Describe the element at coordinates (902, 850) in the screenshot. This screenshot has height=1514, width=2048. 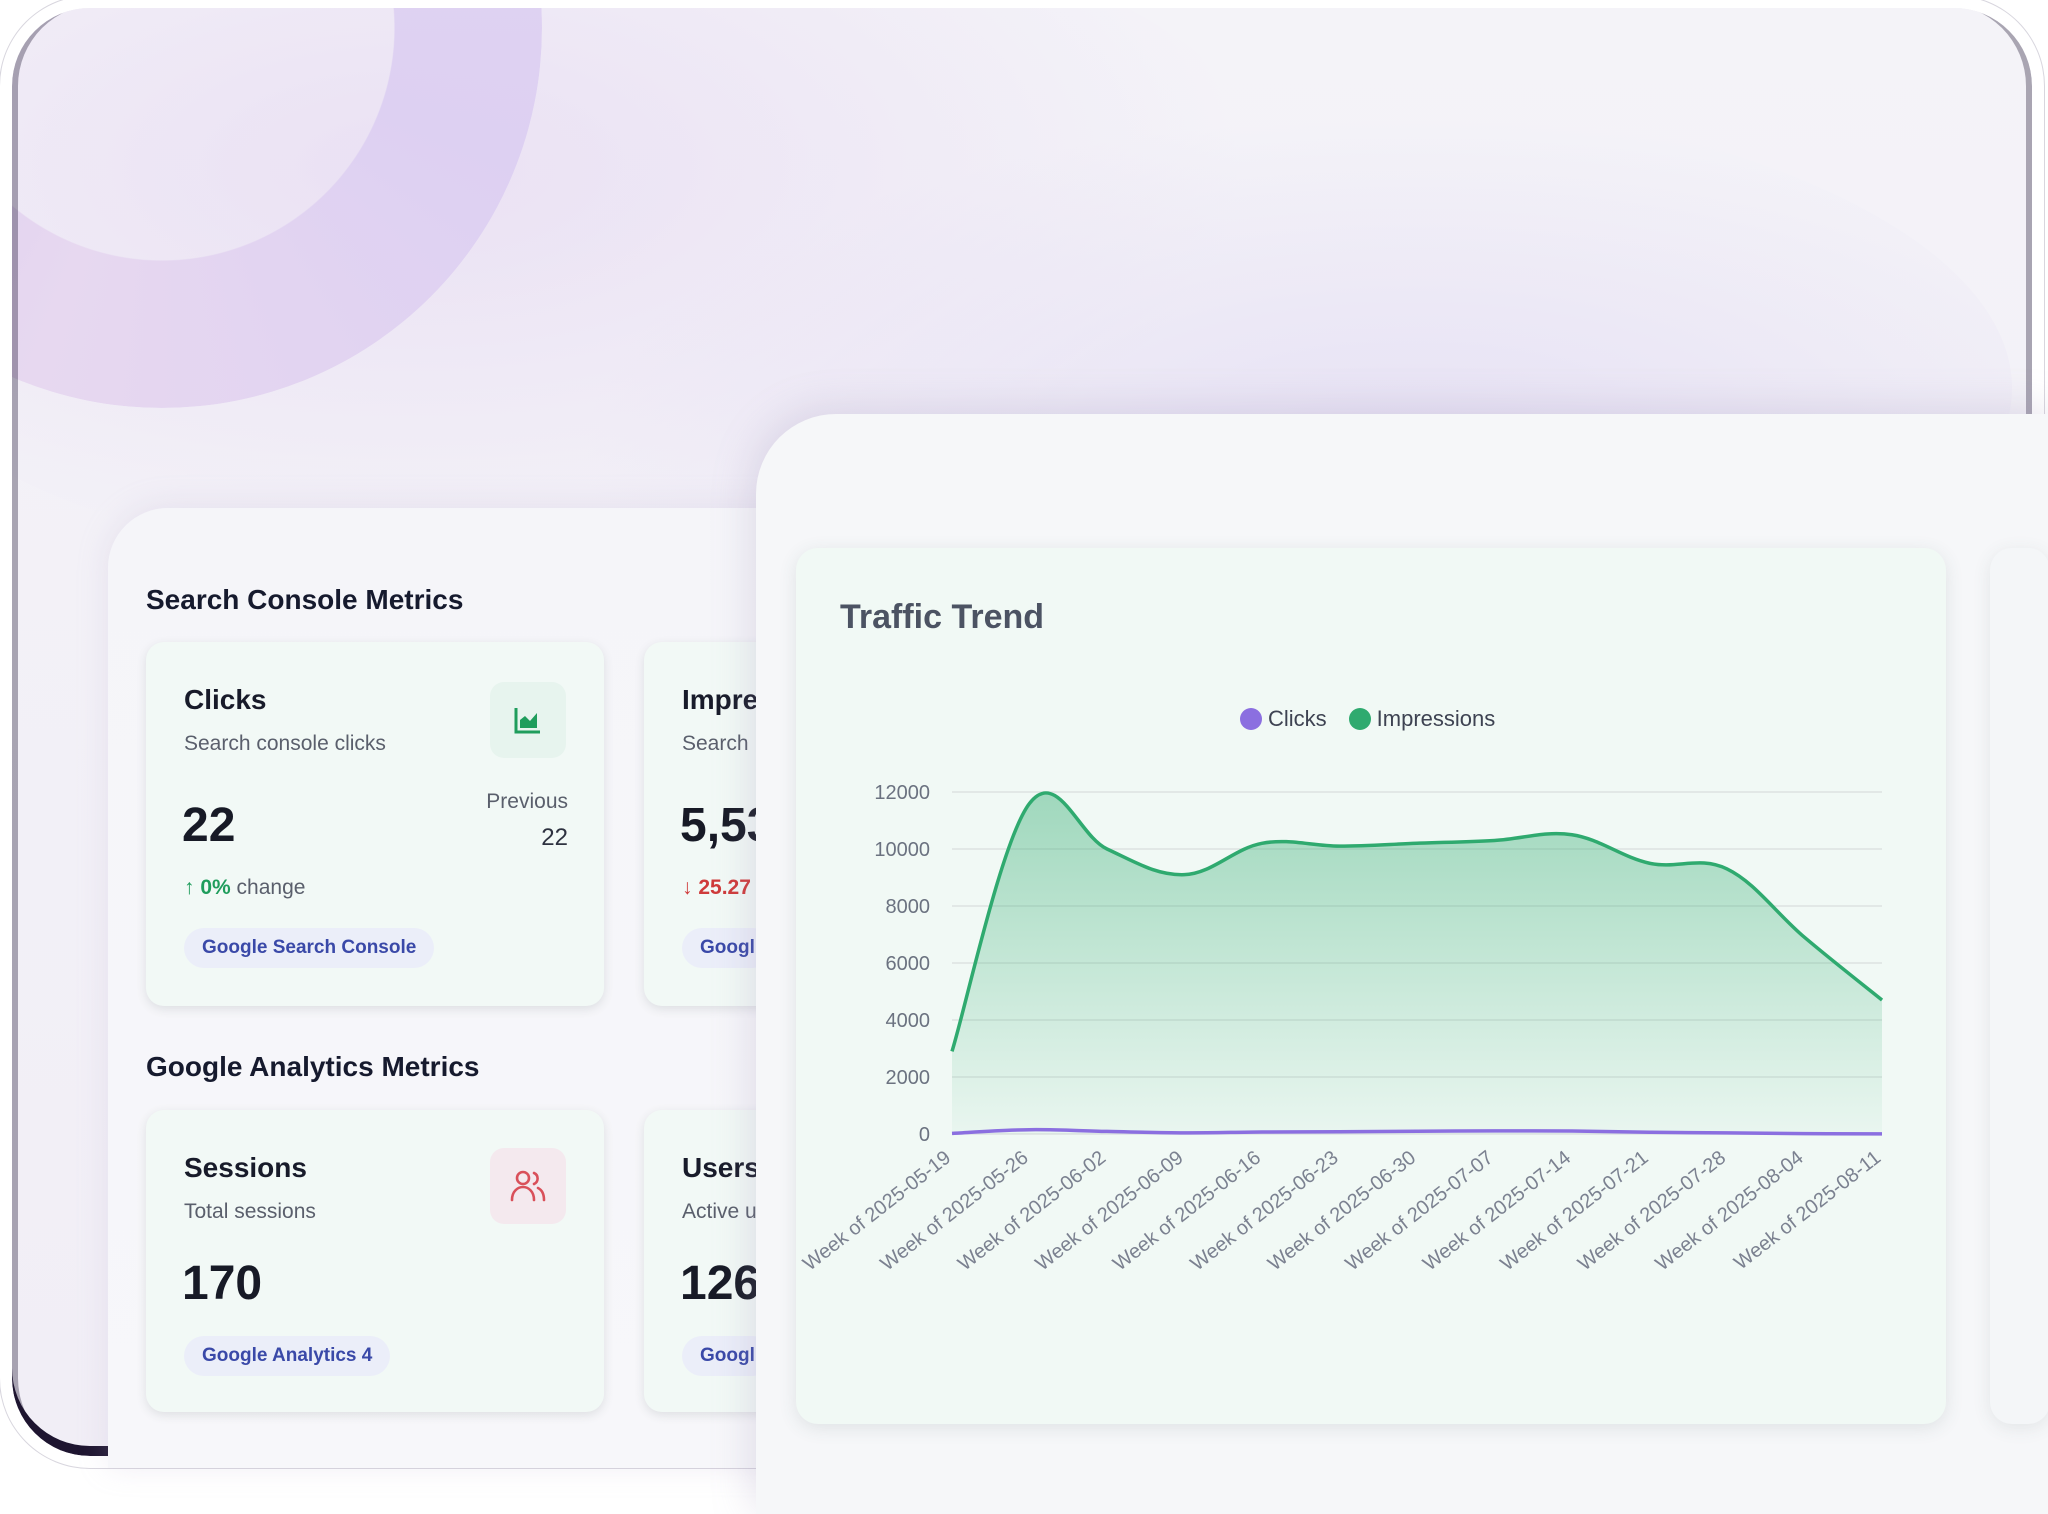
I see `y-tick-label: 10000` at that location.